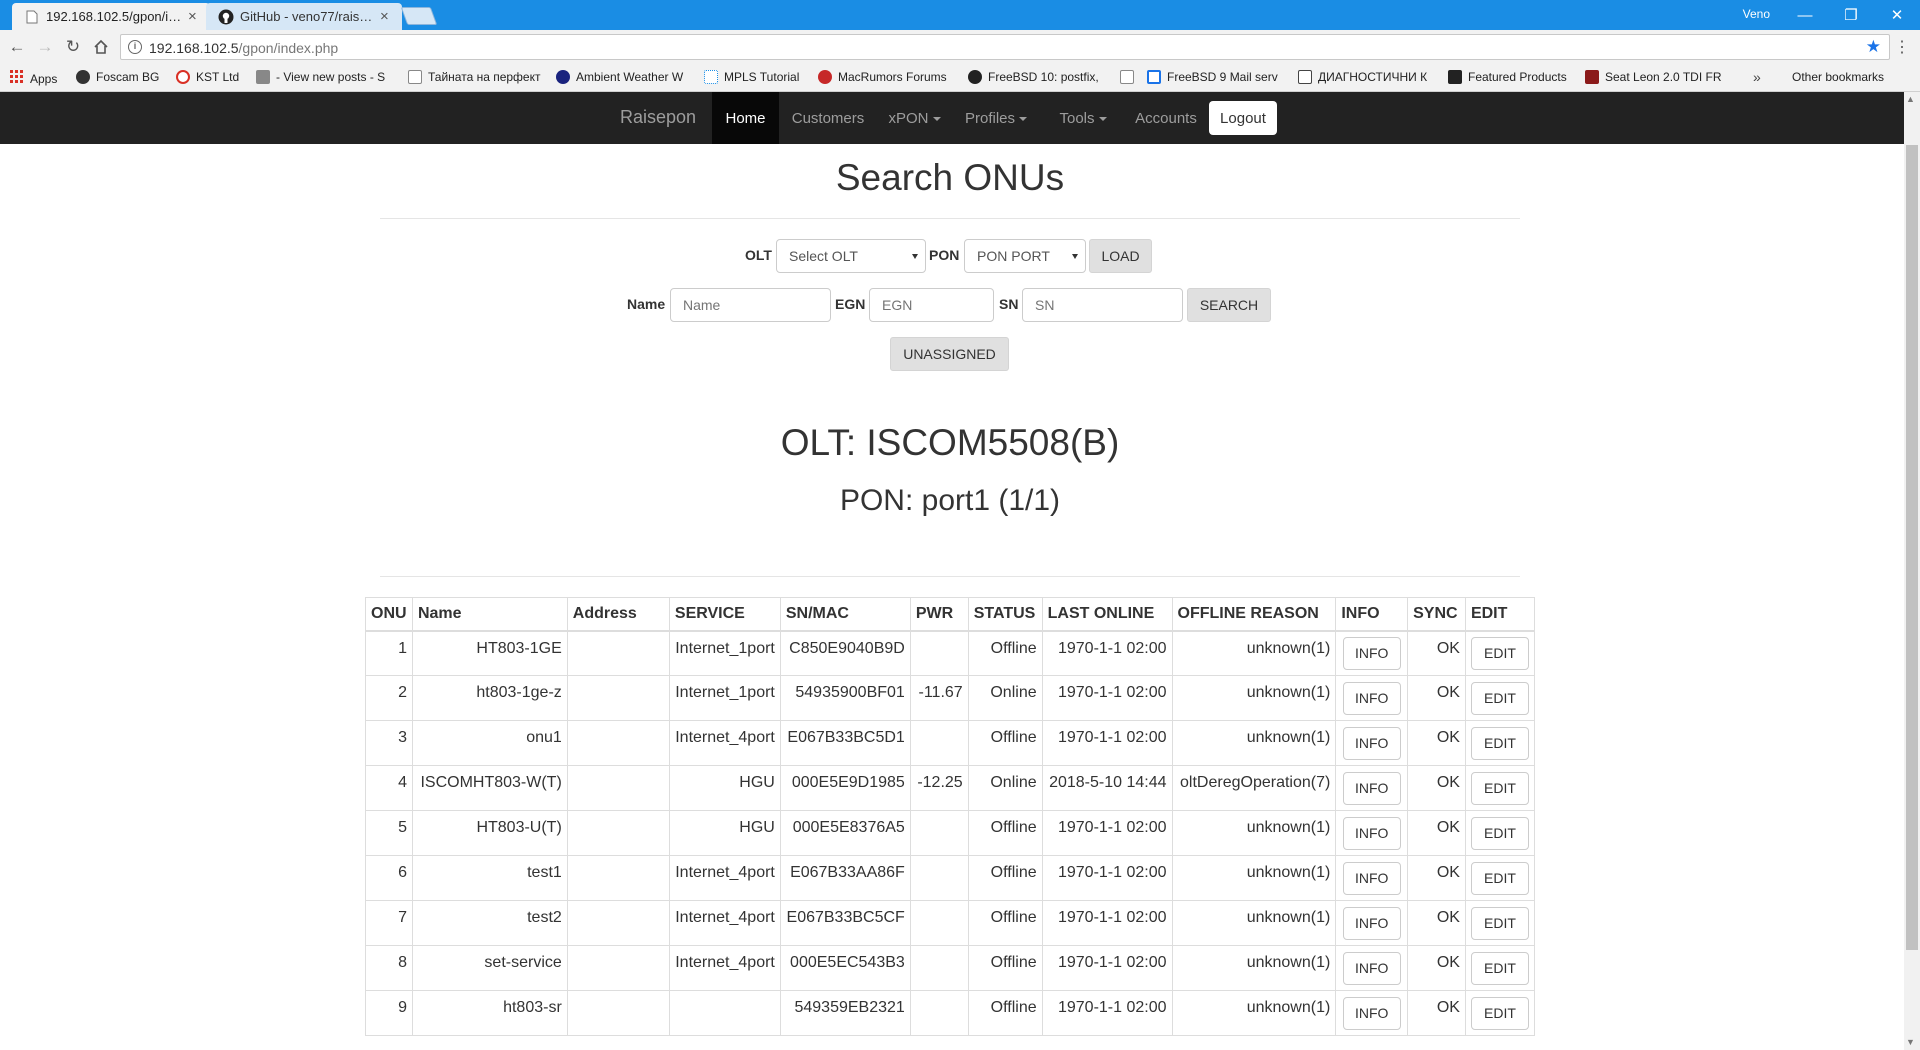 The image size is (1920, 1050). Describe the element at coordinates (419, 16) in the screenshot. I see `new-tab-button` at that location.